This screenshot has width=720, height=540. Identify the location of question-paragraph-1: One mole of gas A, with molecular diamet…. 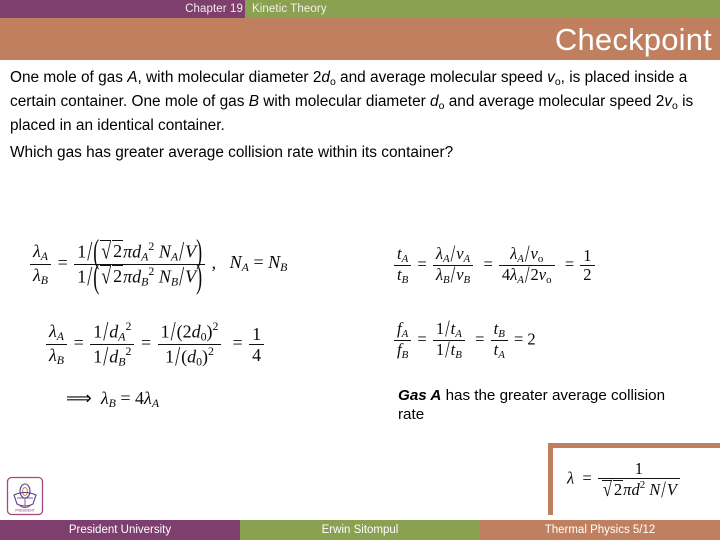
(362, 101).